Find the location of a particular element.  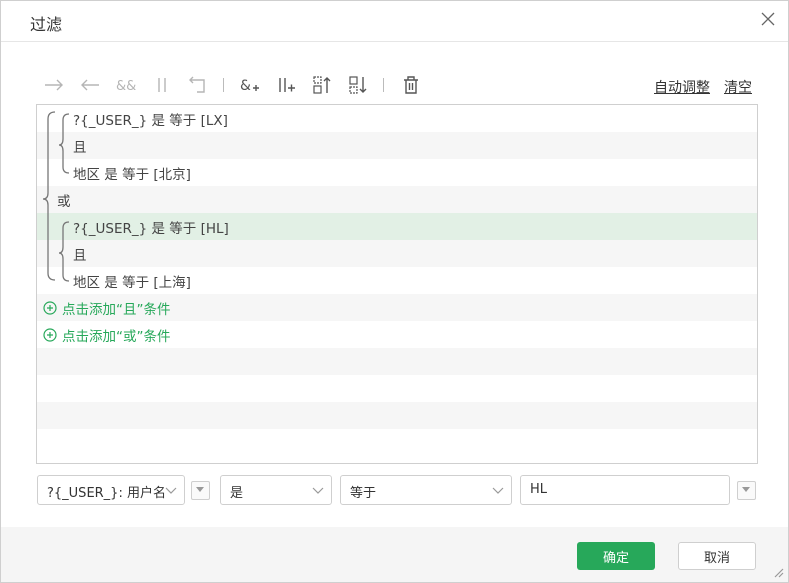

add-and-label: 点击添加“且”条件 is located at coordinates (116, 310).